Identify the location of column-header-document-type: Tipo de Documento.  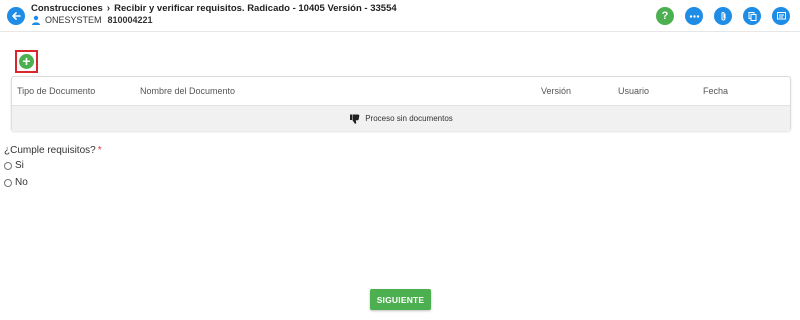
(56, 91).